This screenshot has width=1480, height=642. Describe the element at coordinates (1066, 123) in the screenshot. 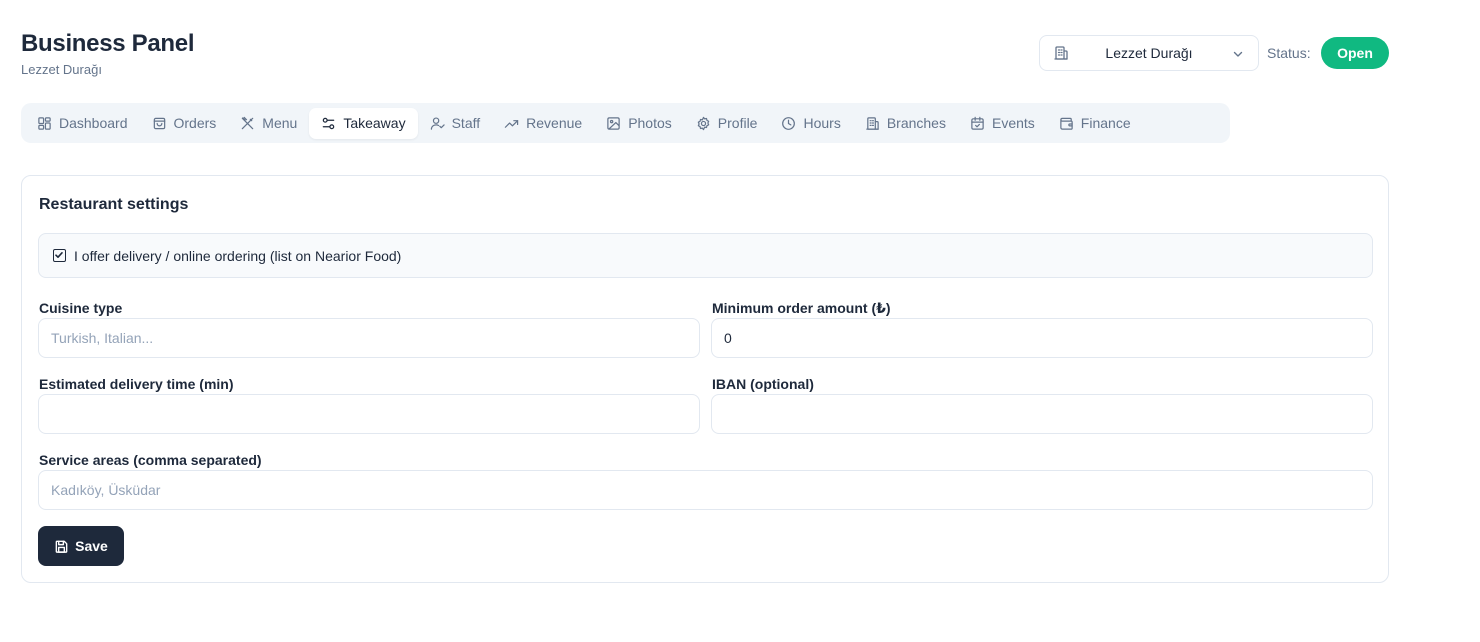

I see `wallet-icon` at that location.